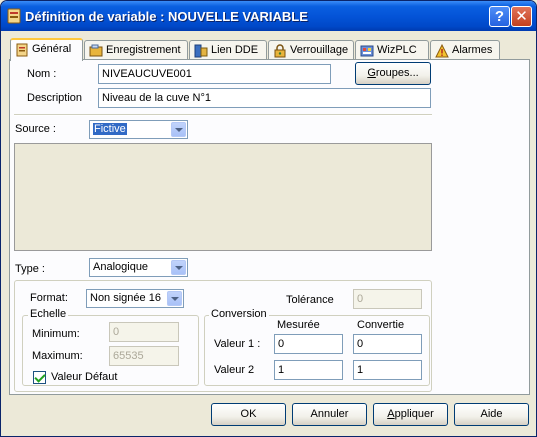  I want to click on tab-alarms: Alarmes, so click(465, 50).